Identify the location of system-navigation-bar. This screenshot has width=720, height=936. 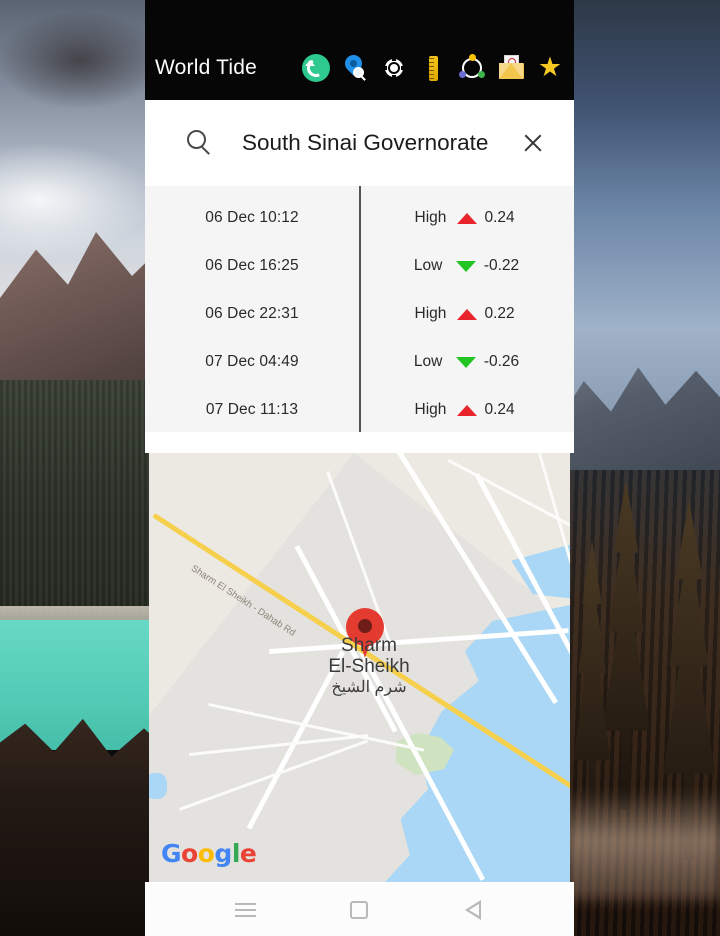
(359, 910).